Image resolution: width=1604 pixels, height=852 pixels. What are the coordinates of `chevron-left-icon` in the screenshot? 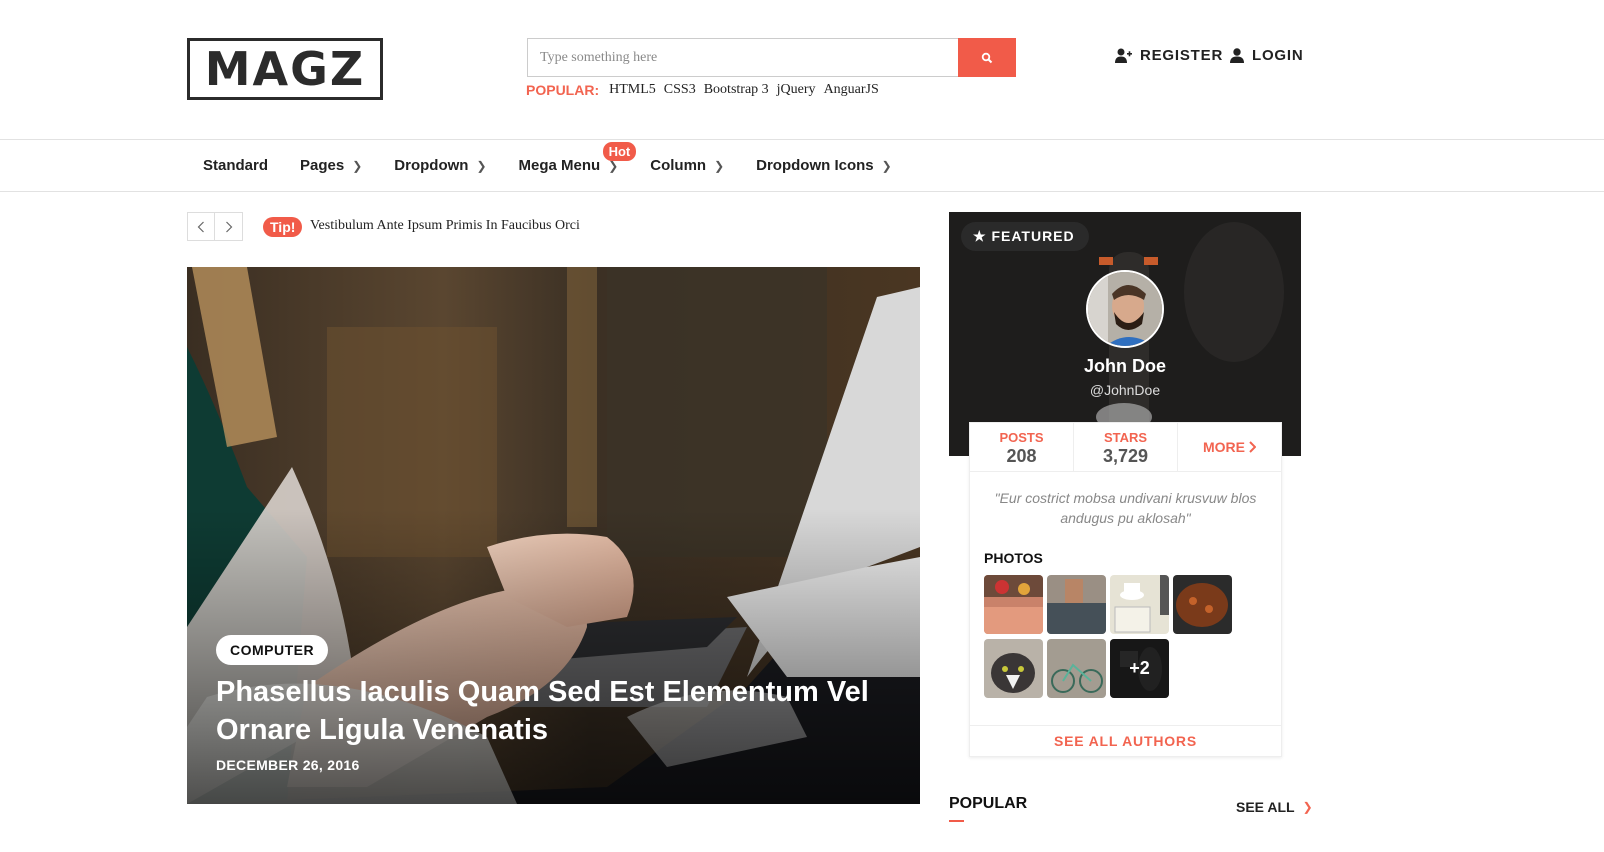 It's located at (200, 226).